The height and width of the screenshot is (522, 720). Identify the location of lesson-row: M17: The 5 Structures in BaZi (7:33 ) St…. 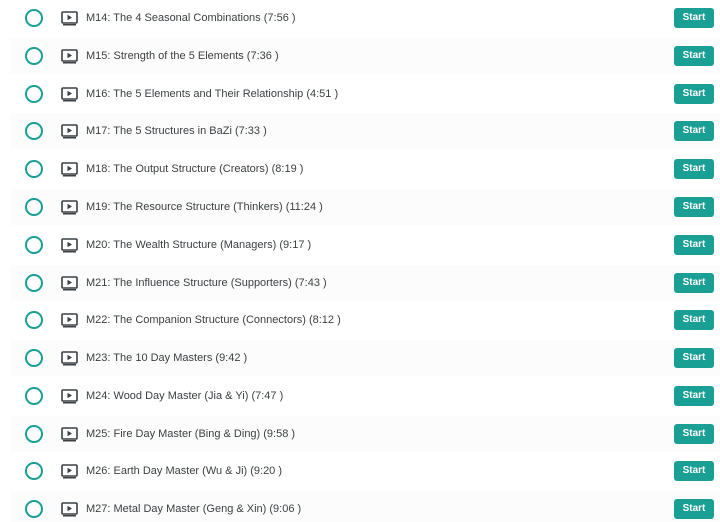
(365, 131).